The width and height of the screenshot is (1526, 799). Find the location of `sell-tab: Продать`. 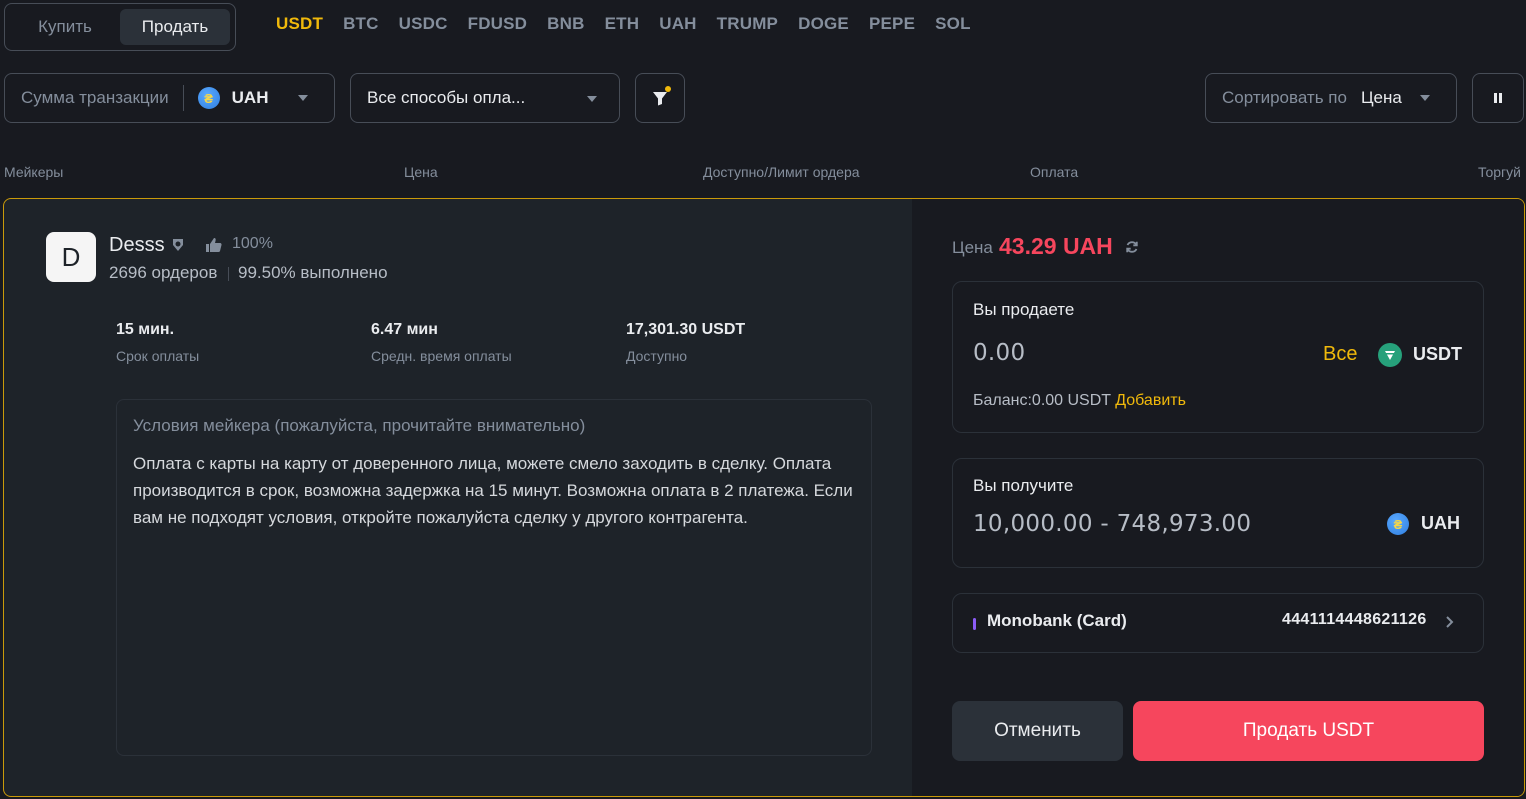

sell-tab: Продать is located at coordinates (175, 27).